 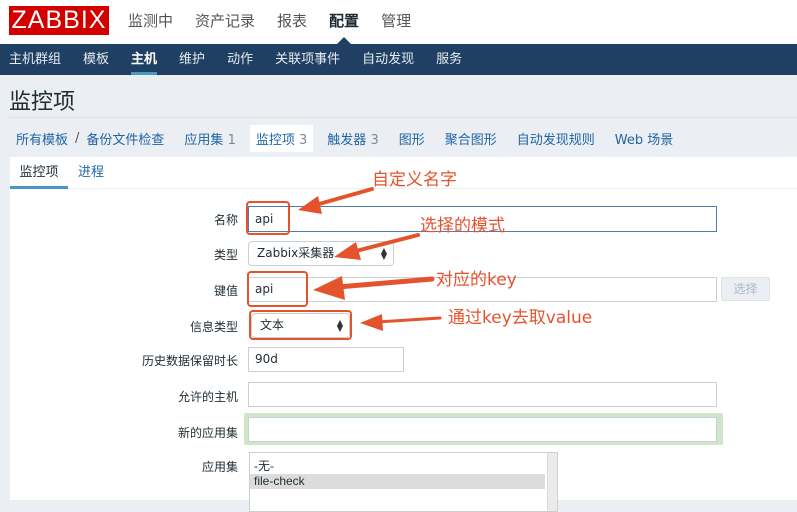 What do you see at coordinates (225, 291) in the screenshot?
I see `key-label: 键值` at bounding box center [225, 291].